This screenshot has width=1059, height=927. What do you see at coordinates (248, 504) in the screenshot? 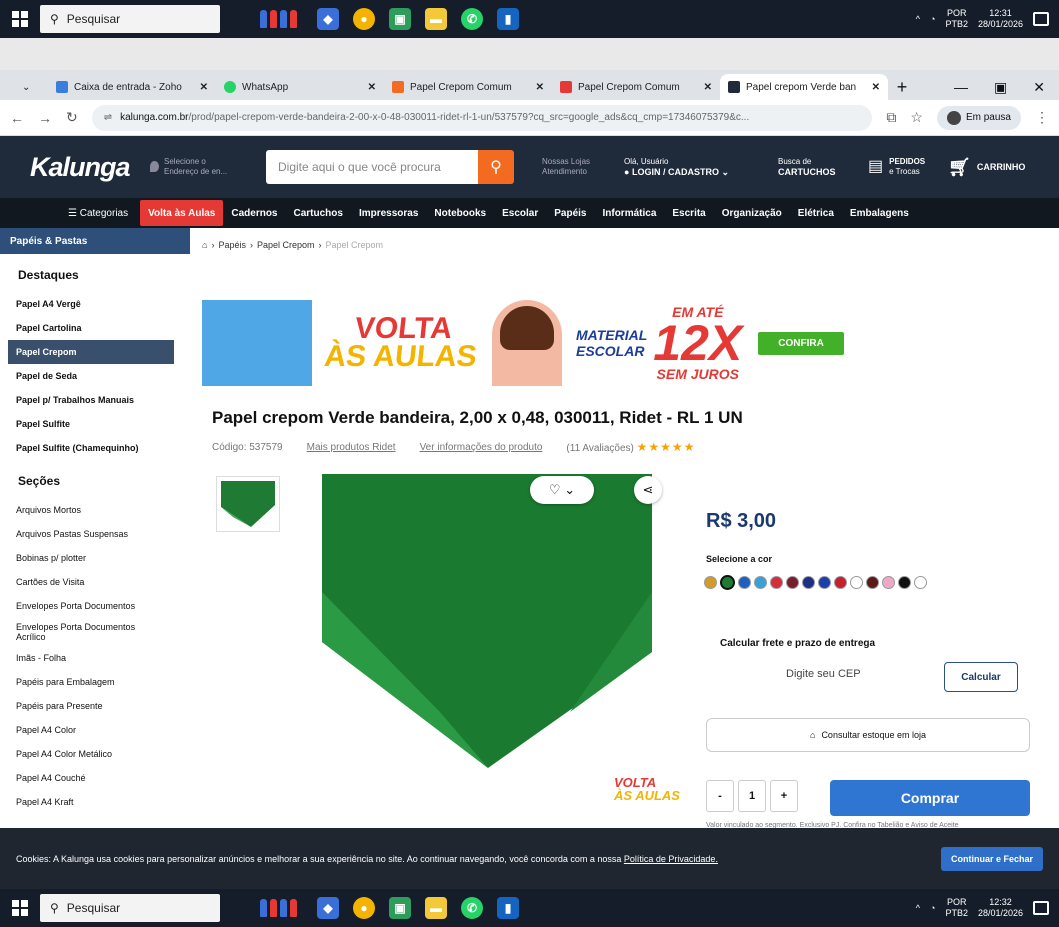
I see `product-thumbnail` at bounding box center [248, 504].